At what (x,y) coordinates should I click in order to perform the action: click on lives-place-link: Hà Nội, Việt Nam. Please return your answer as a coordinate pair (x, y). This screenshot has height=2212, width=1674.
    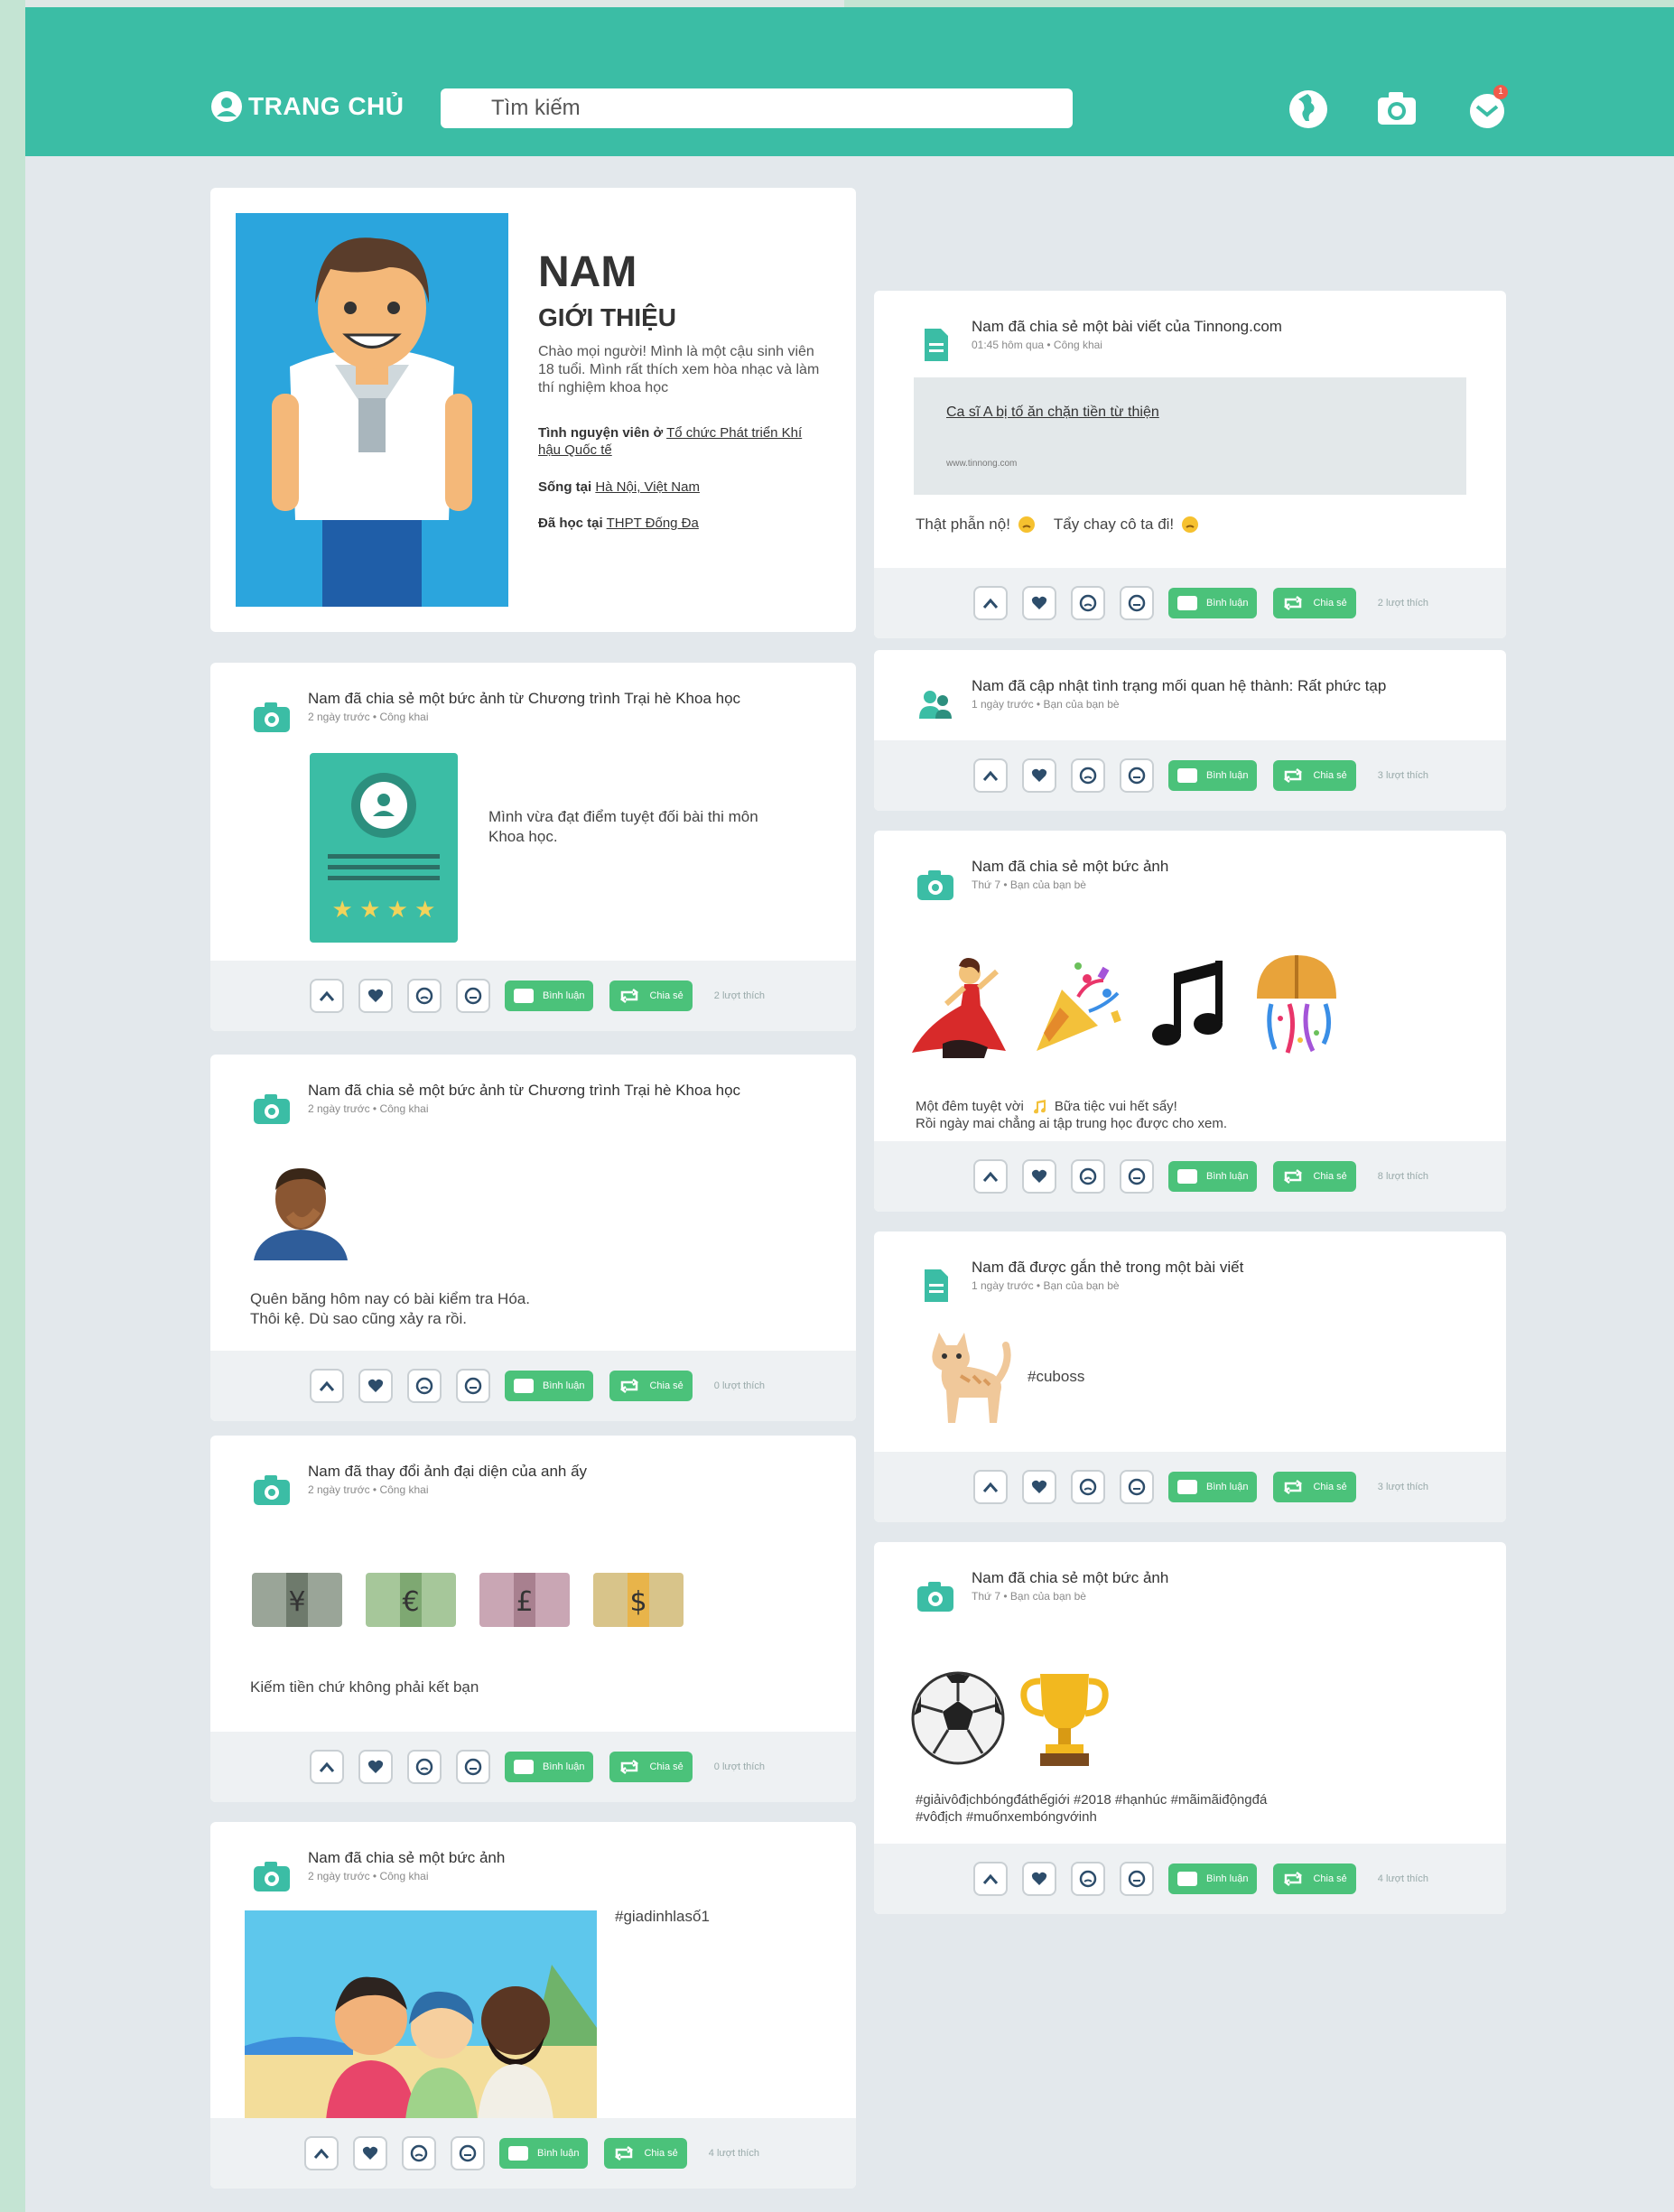
    Looking at the image, I should click on (647, 487).